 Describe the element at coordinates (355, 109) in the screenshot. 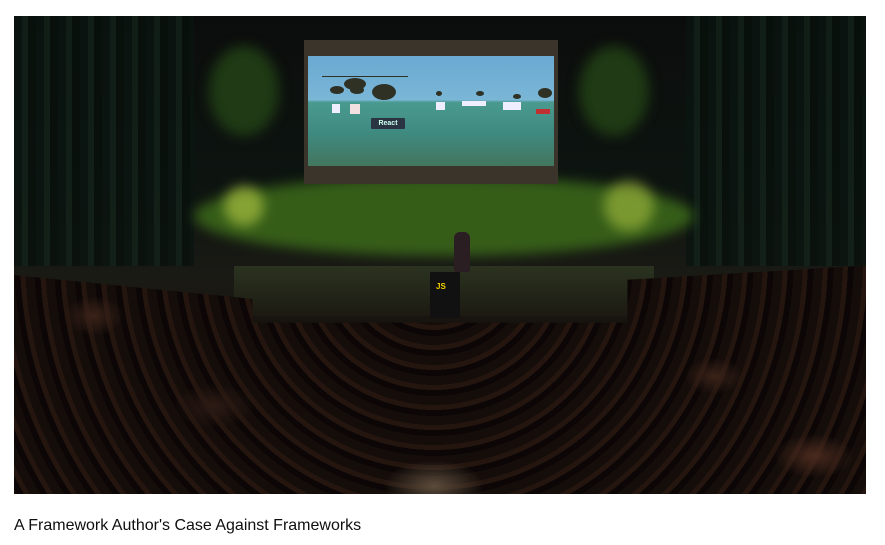

I see `angular-logo` at that location.